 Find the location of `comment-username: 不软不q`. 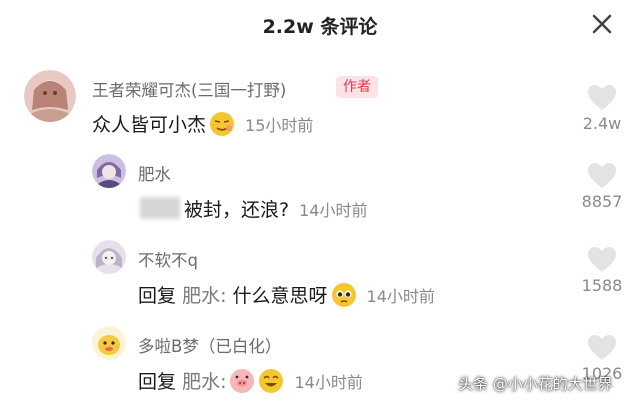

comment-username: 不软不q is located at coordinates (168, 259).